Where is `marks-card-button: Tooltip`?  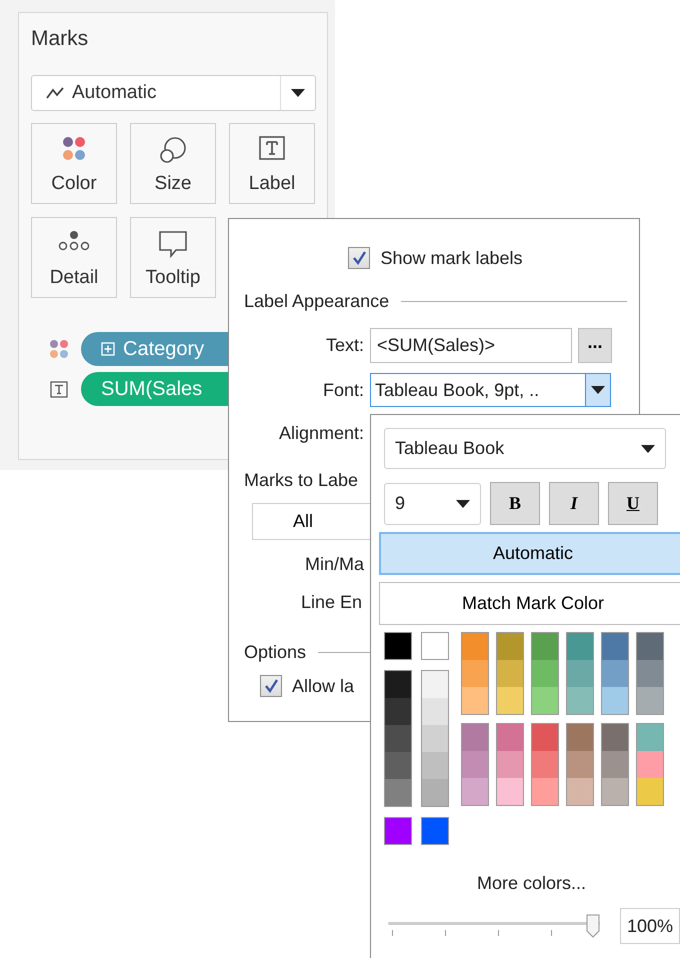 marks-card-button: Tooltip is located at coordinates (173, 257).